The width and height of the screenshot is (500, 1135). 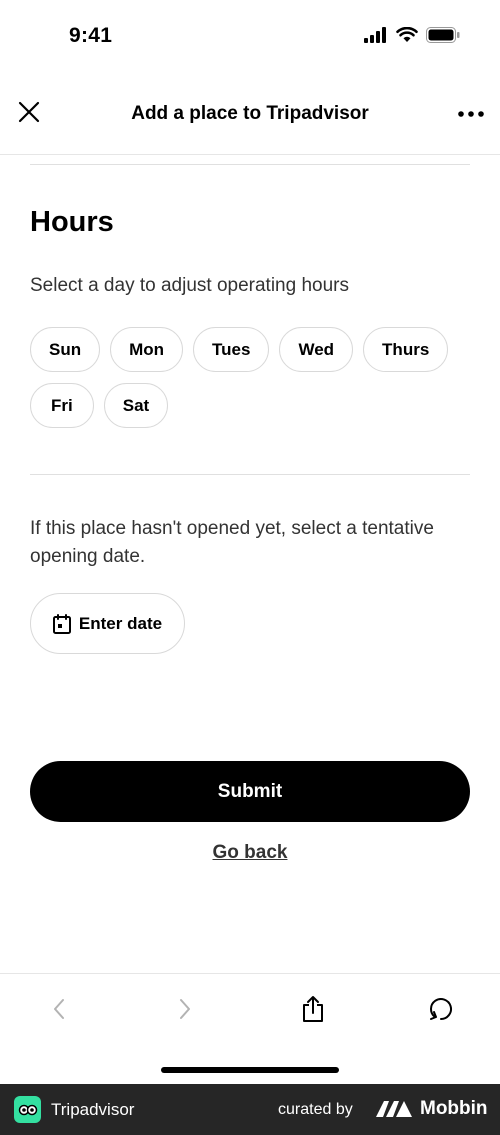 What do you see at coordinates (147, 349) in the screenshot?
I see `day-chip-mon: Mon` at bounding box center [147, 349].